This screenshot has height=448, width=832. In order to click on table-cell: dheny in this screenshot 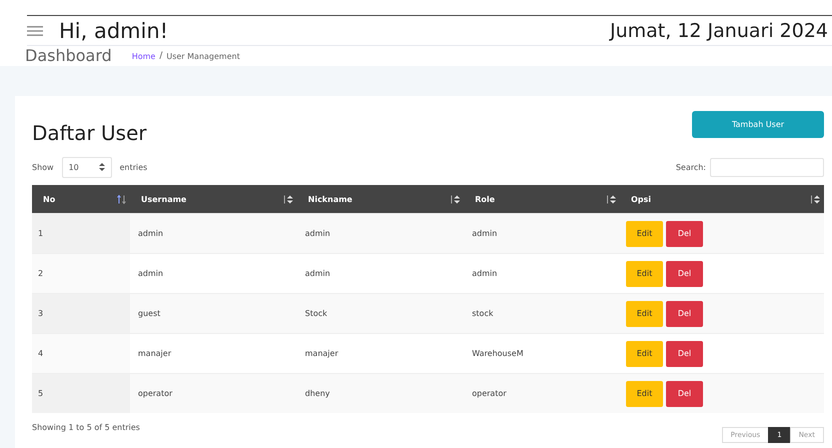, I will do `click(317, 393)`.